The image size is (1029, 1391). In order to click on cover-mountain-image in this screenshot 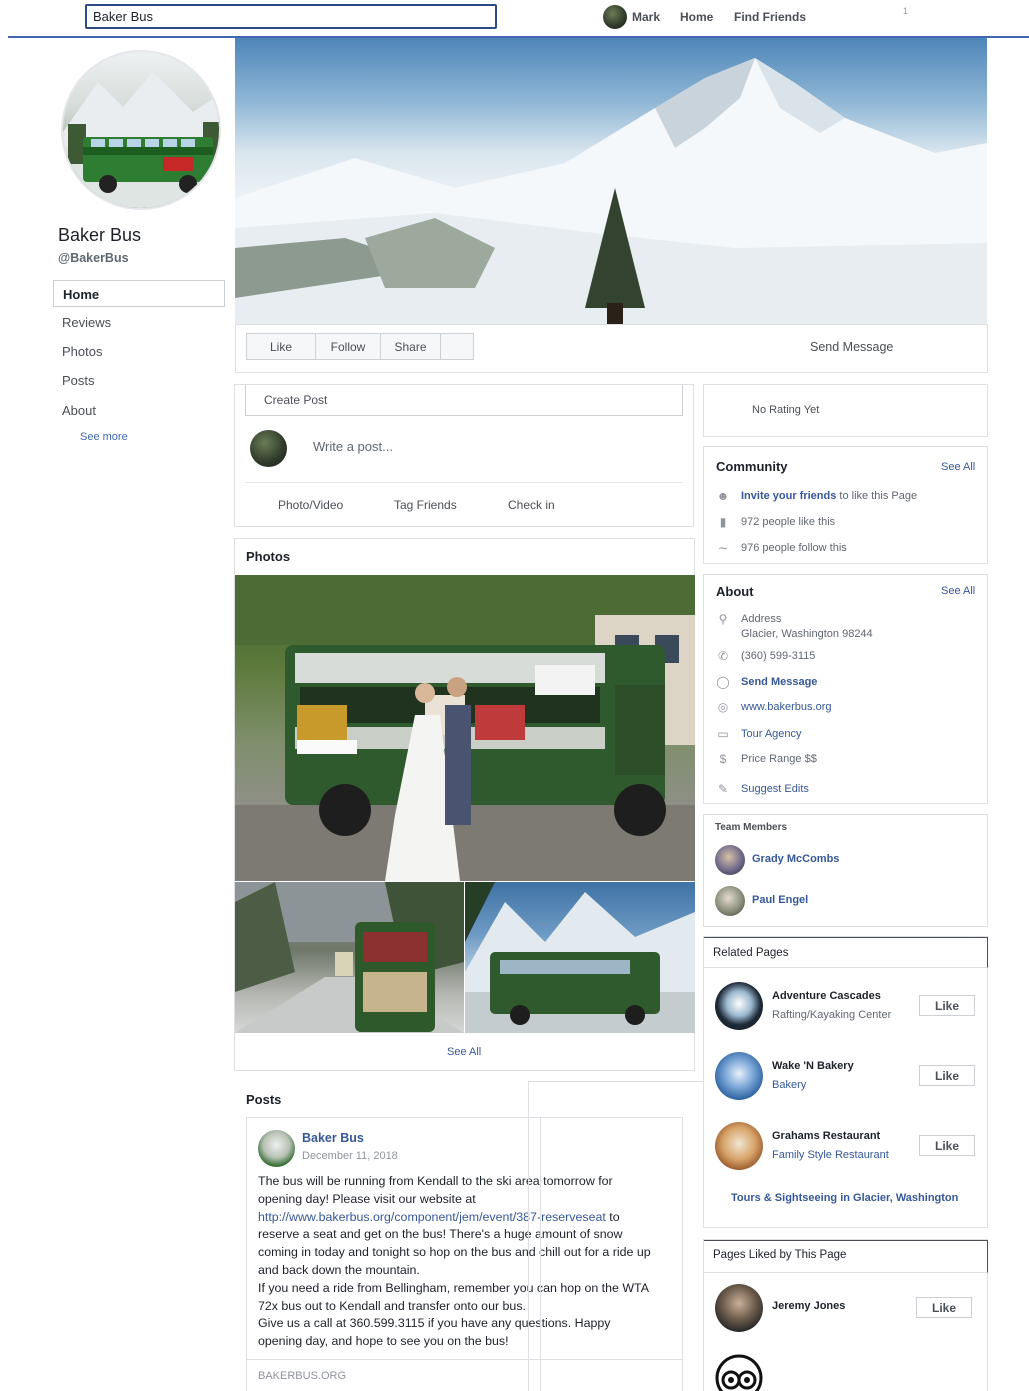, I will do `click(611, 191)`.